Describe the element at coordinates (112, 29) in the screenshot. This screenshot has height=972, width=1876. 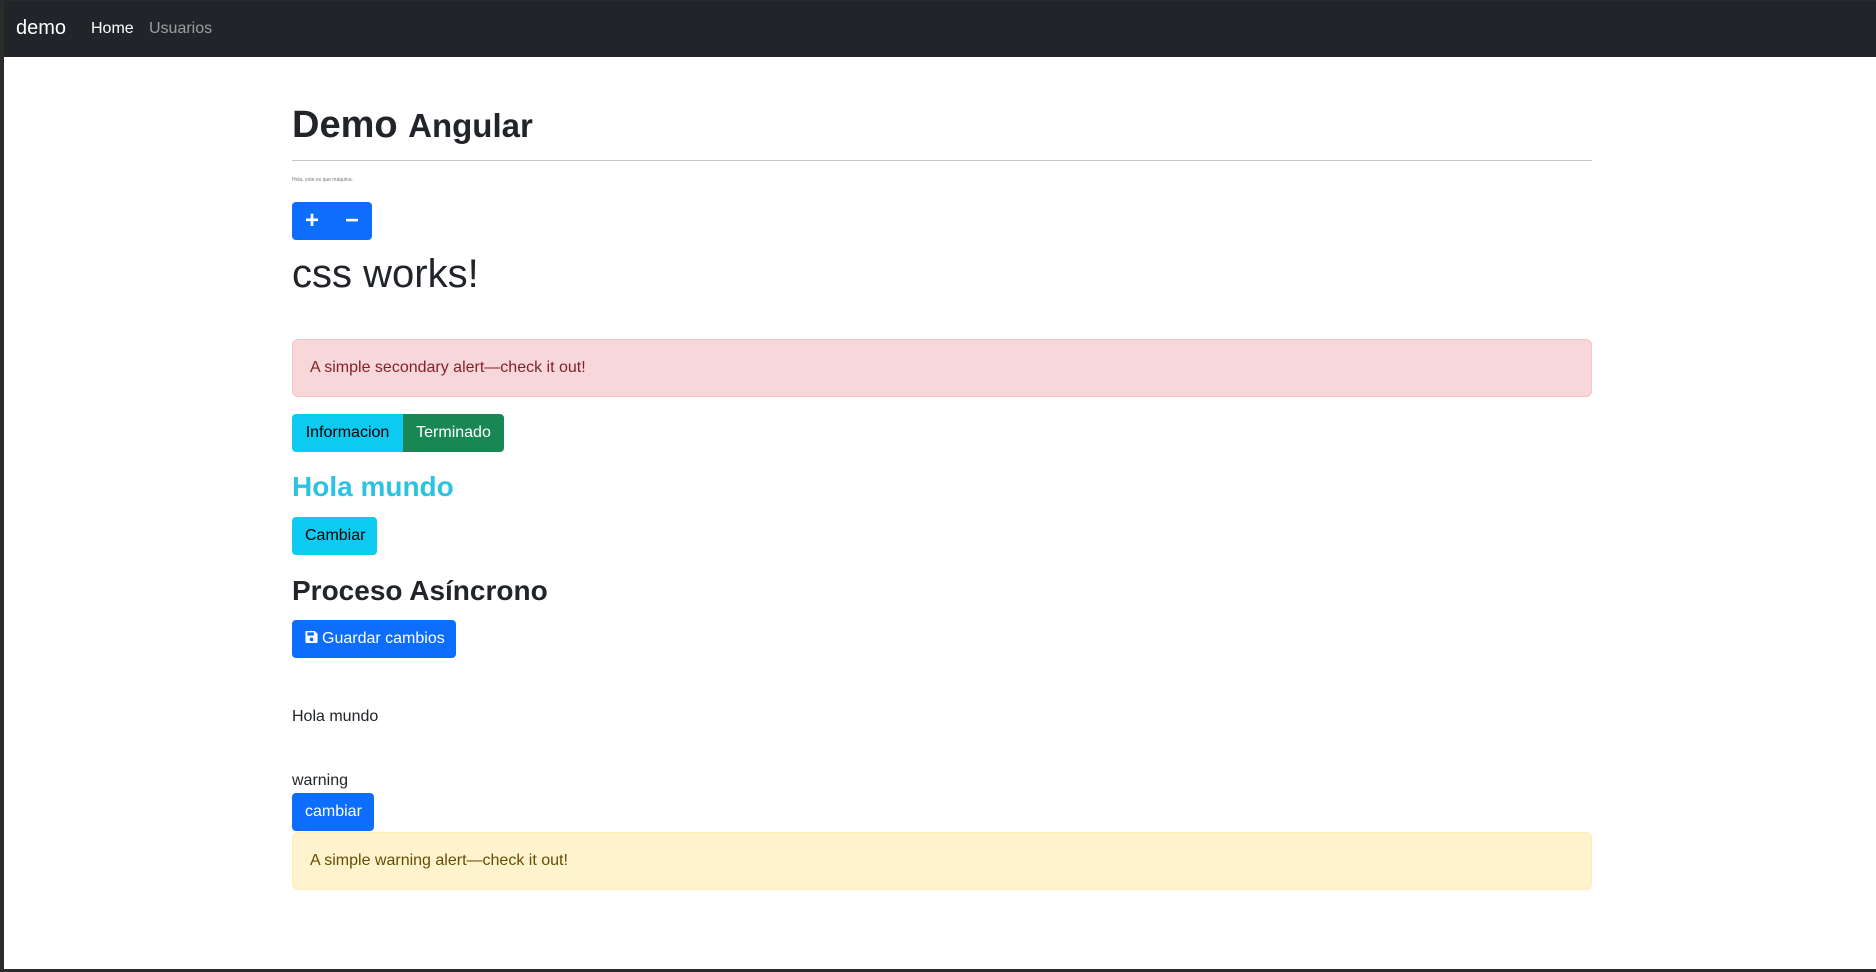
I see `nav-link-home: Home` at that location.